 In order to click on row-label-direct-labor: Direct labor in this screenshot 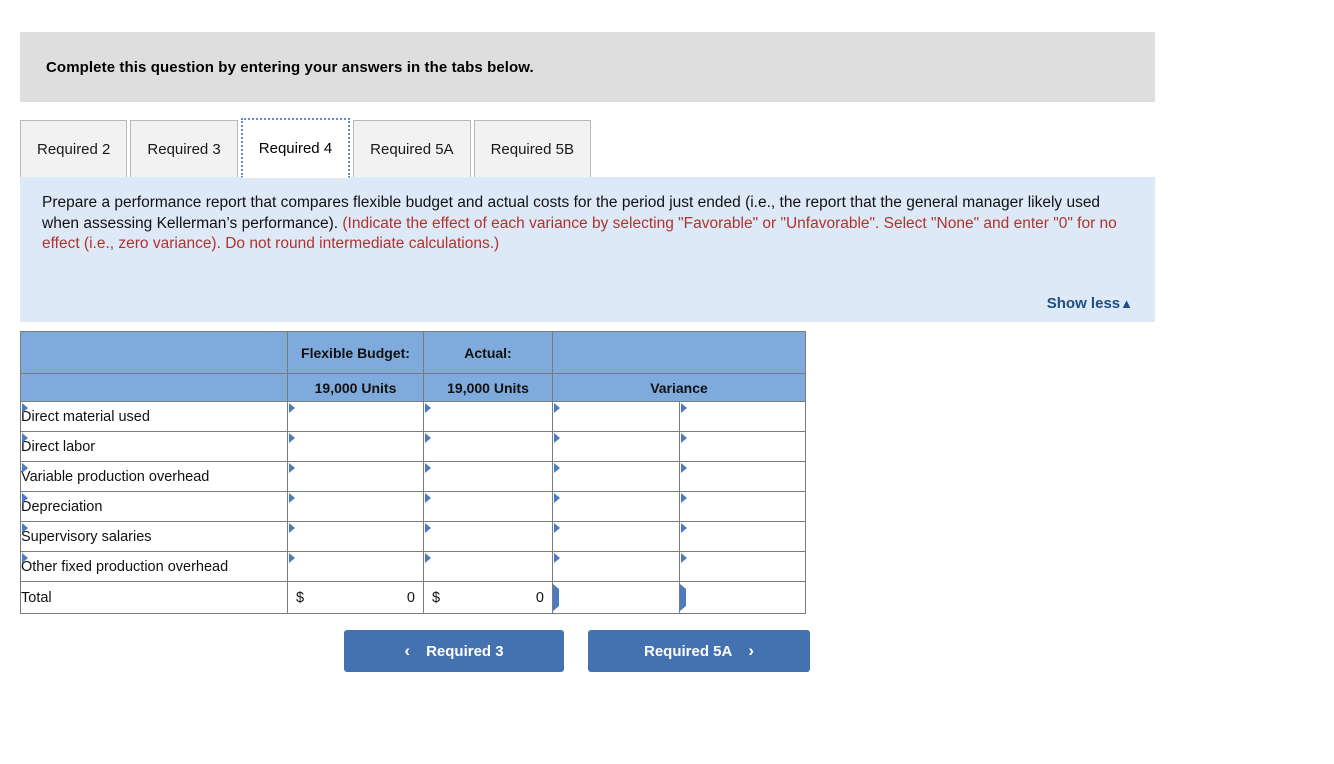, I will do `click(154, 446)`.